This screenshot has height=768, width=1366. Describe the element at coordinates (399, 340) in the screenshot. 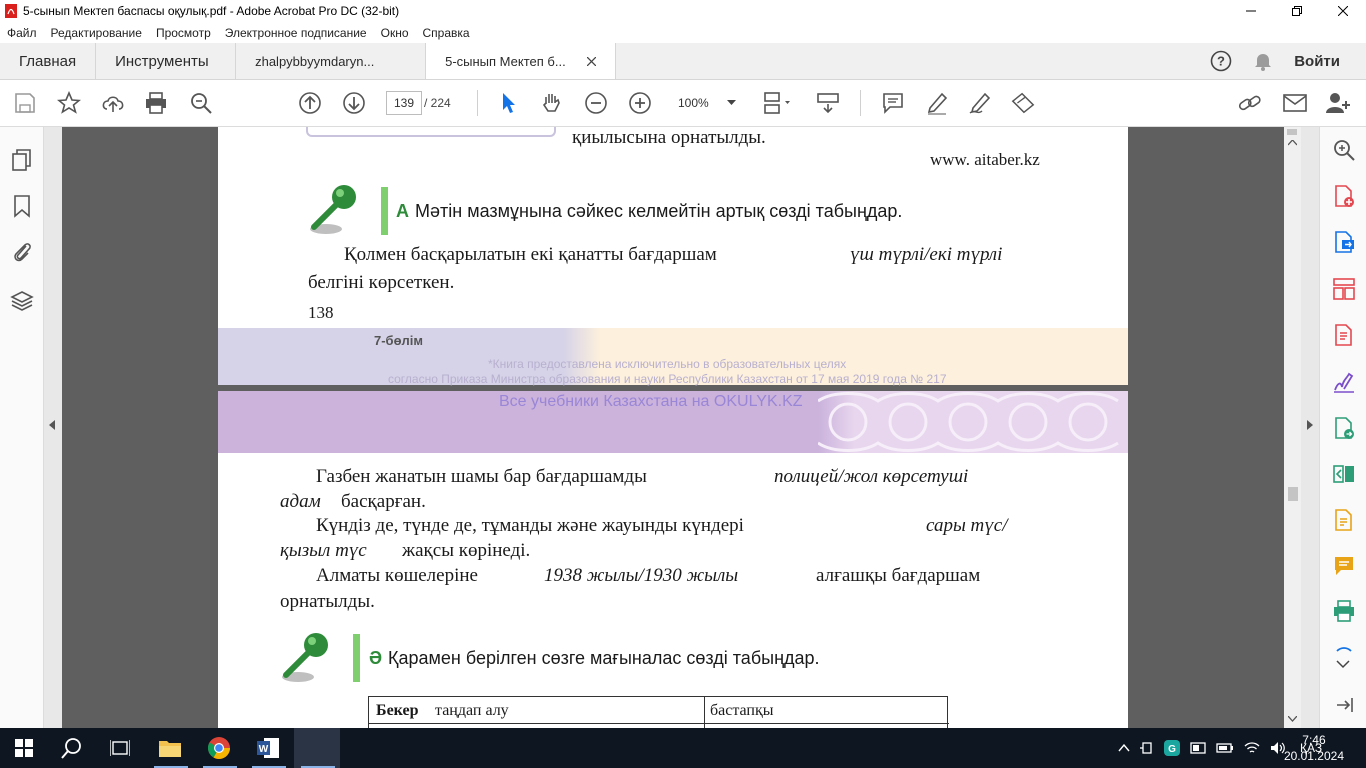

I see `section-label: 7-бөлім` at that location.